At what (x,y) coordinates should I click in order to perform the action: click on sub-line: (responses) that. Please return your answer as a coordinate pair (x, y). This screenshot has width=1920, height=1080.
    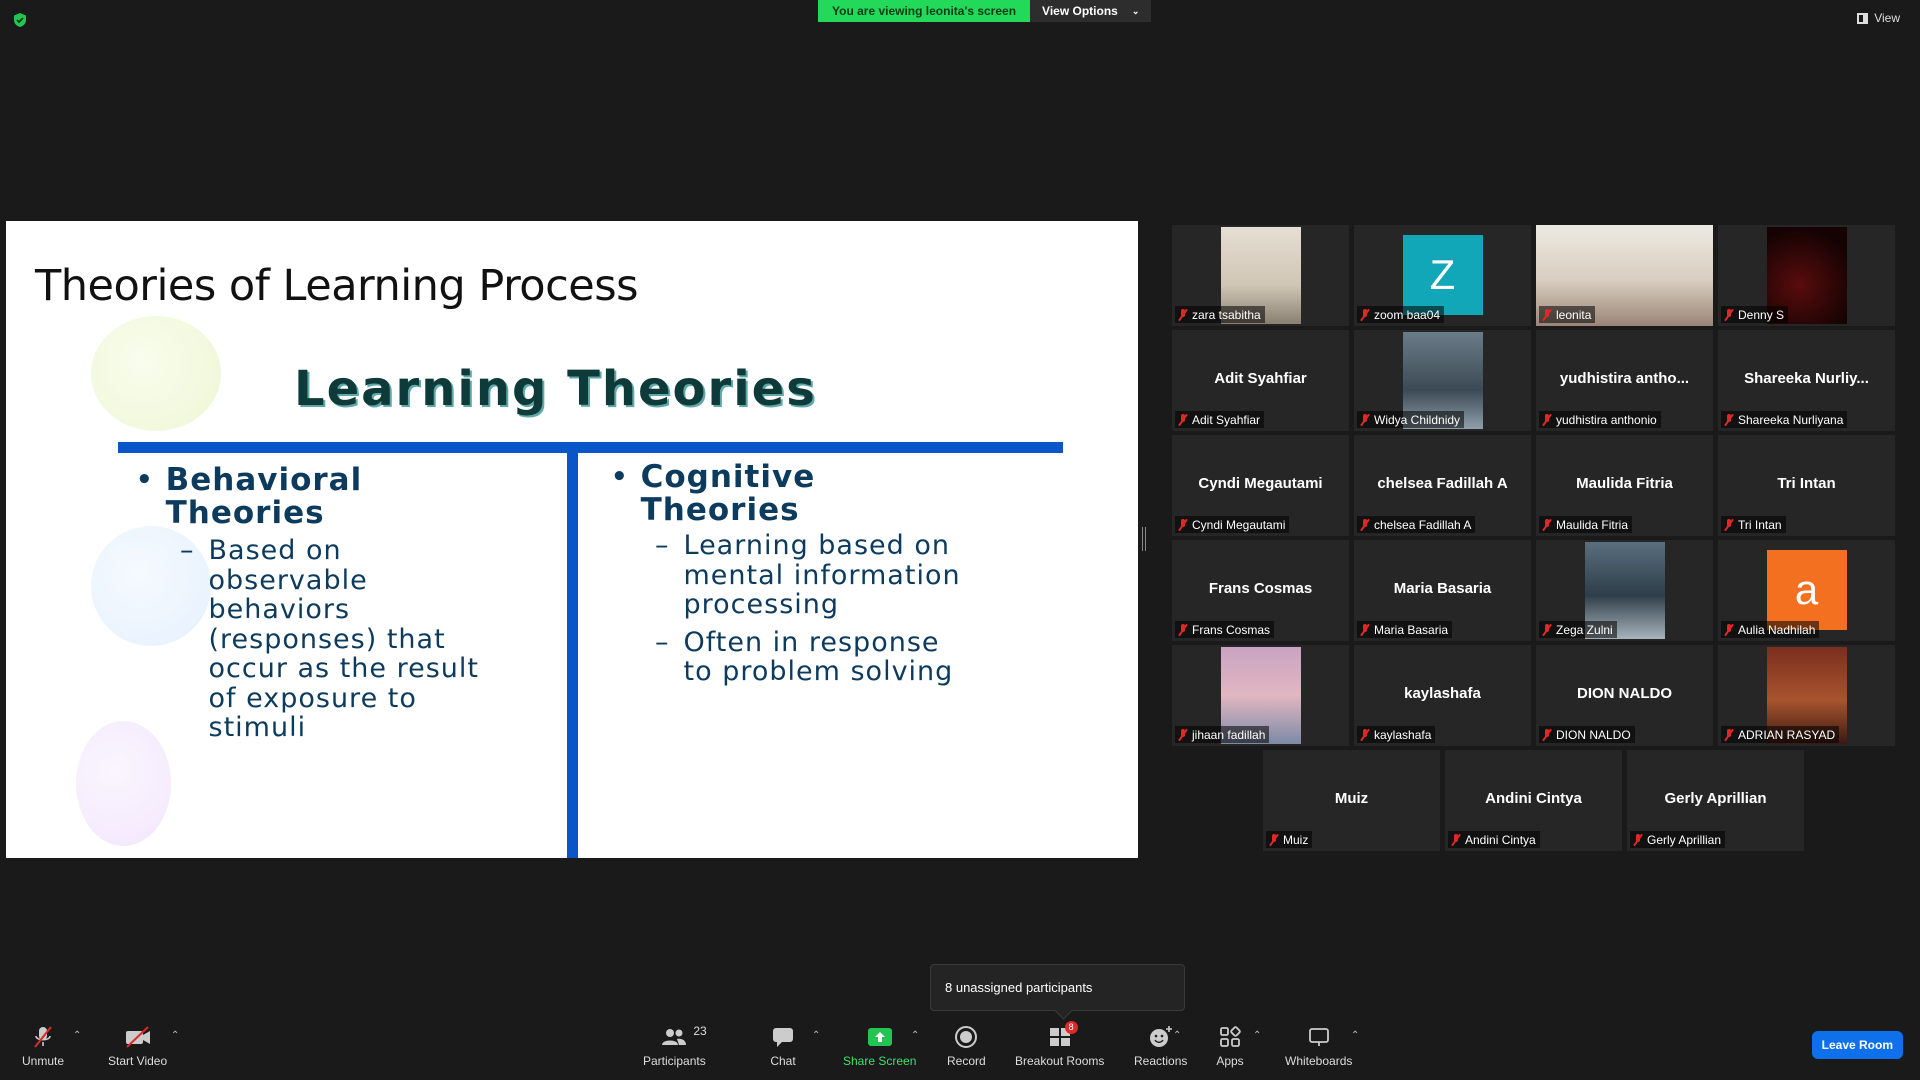
    Looking at the image, I should click on (327, 639).